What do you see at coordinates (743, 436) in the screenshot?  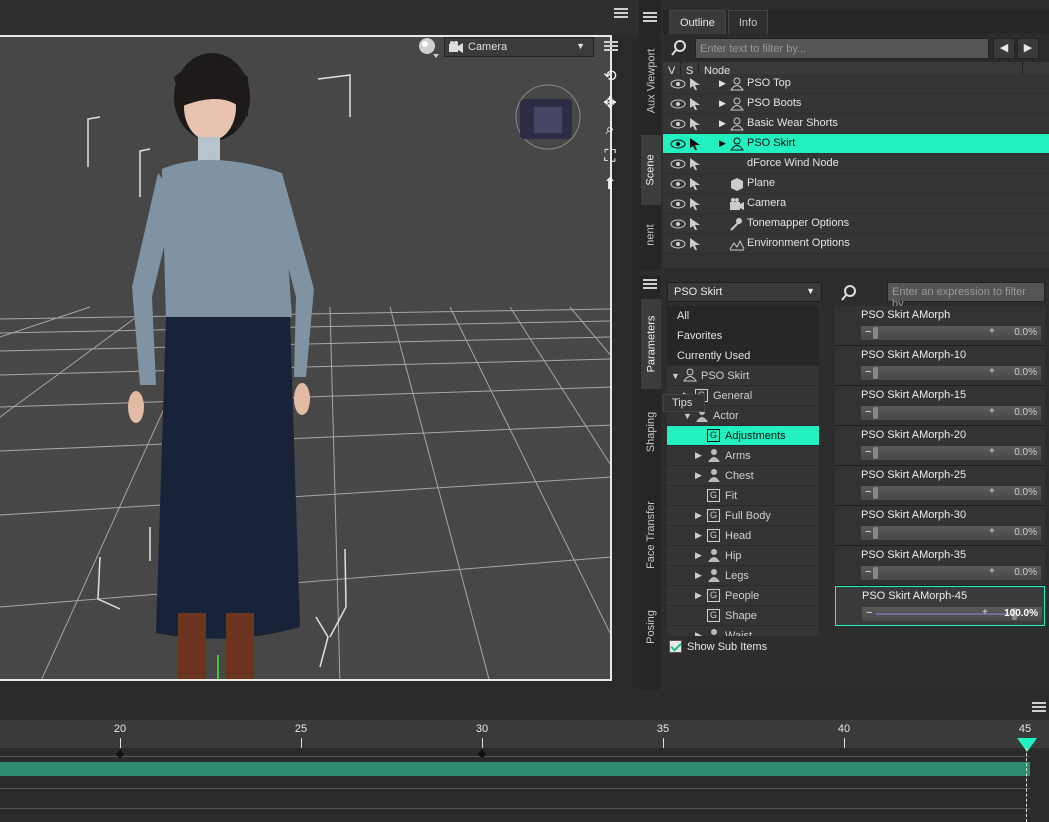 I see `property-group-item: G Adjustments` at bounding box center [743, 436].